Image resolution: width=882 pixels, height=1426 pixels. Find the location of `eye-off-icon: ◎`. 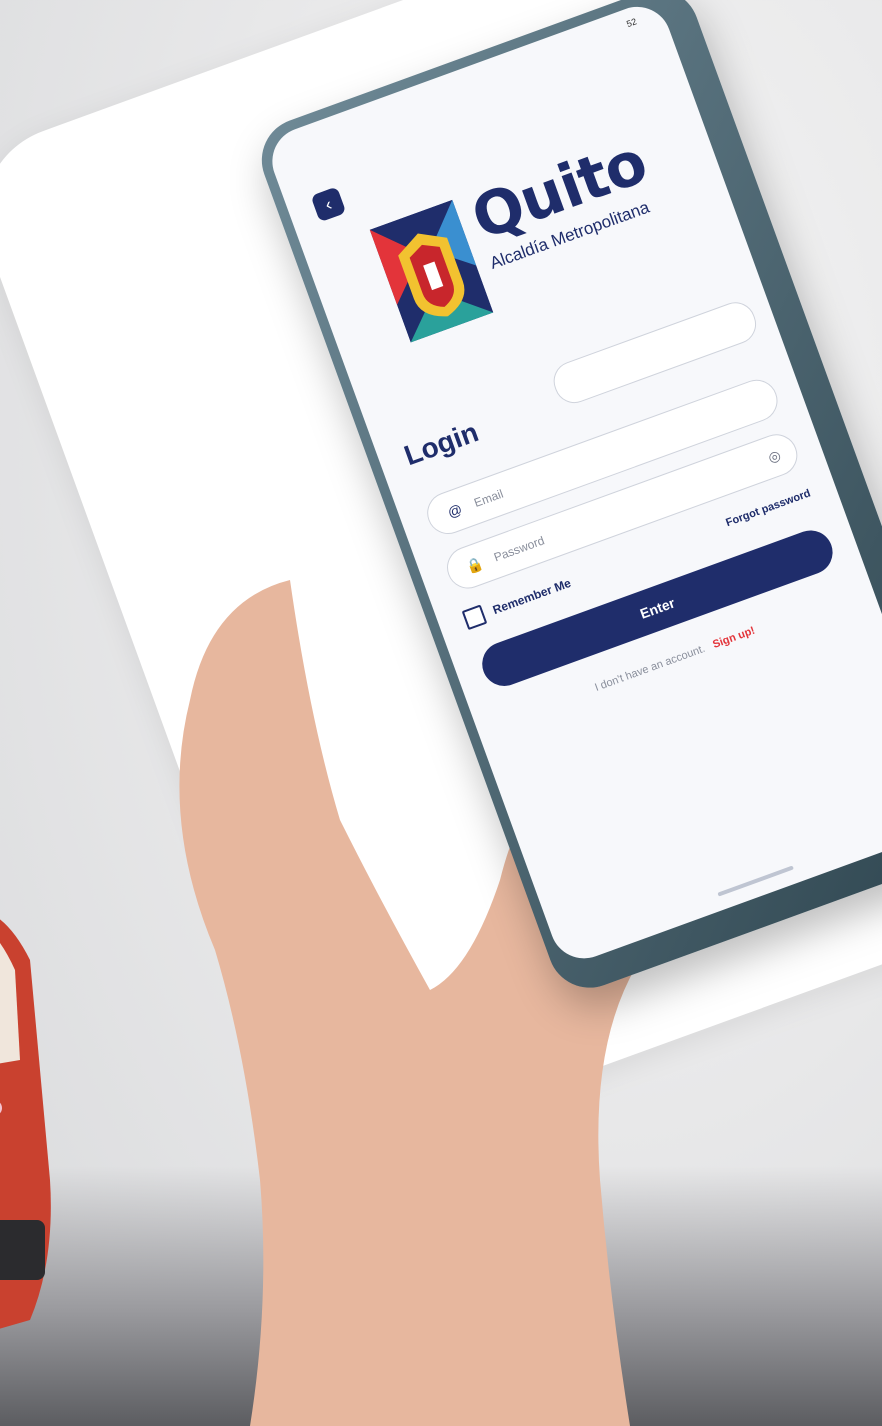

eye-off-icon: ◎ is located at coordinates (774, 456).